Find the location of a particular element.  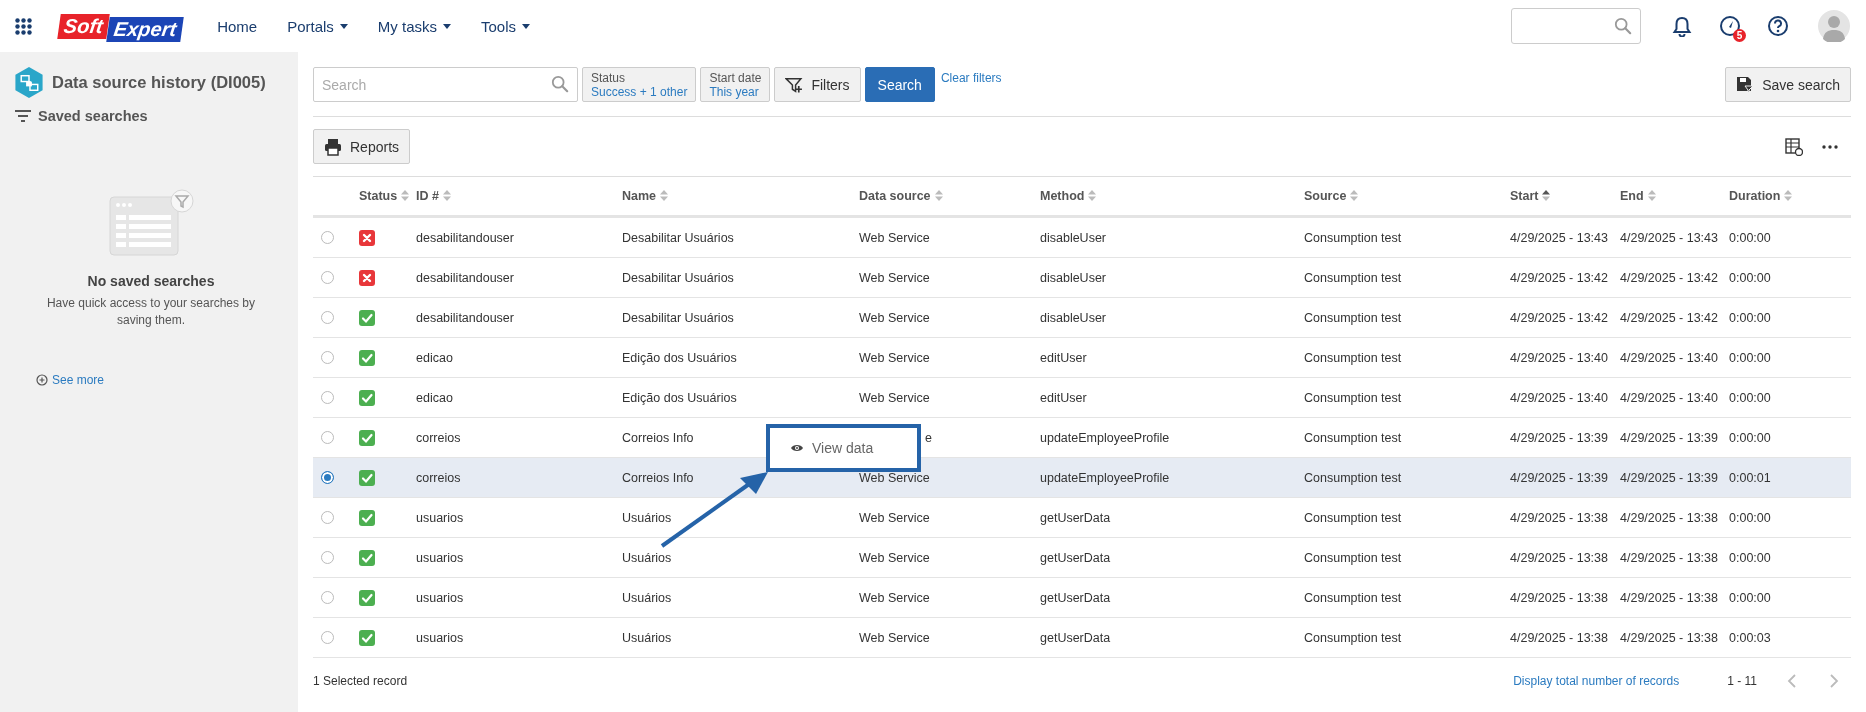

nav-menu-item: Portals is located at coordinates (317, 26).